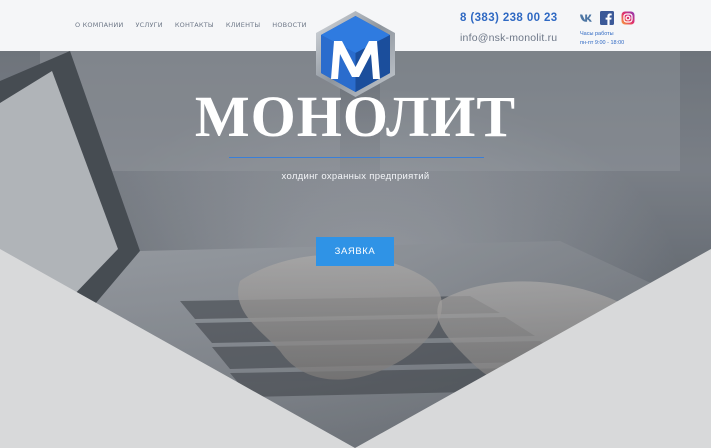  Describe the element at coordinates (355, 54) in the screenshot. I see `monolit-cube-logo` at that location.